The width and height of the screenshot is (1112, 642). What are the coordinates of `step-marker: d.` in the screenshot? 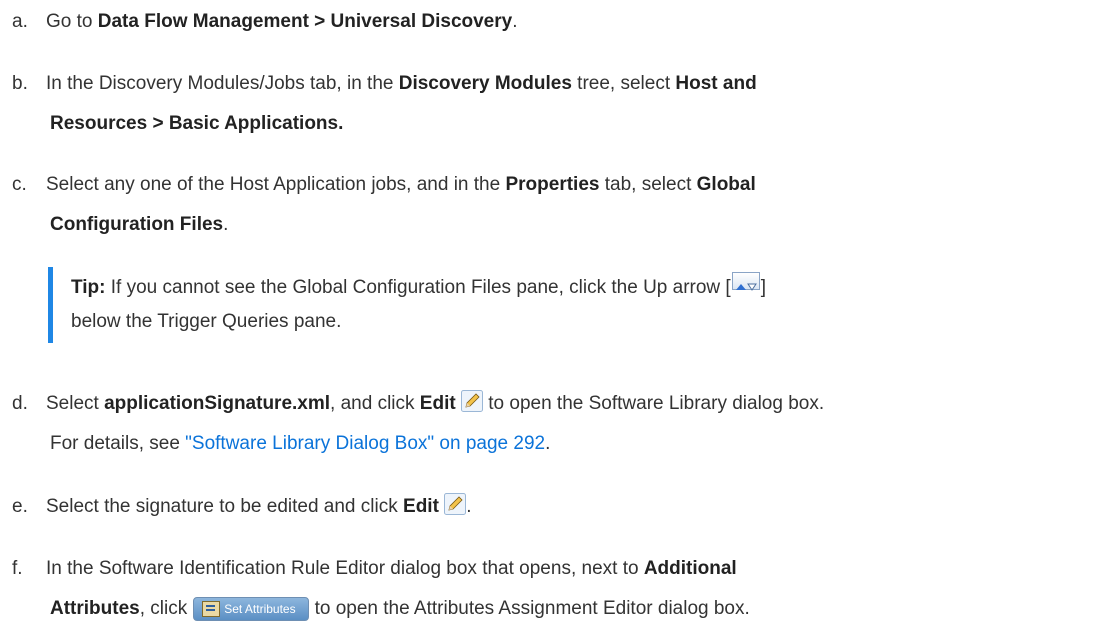 It's located at (20, 403).